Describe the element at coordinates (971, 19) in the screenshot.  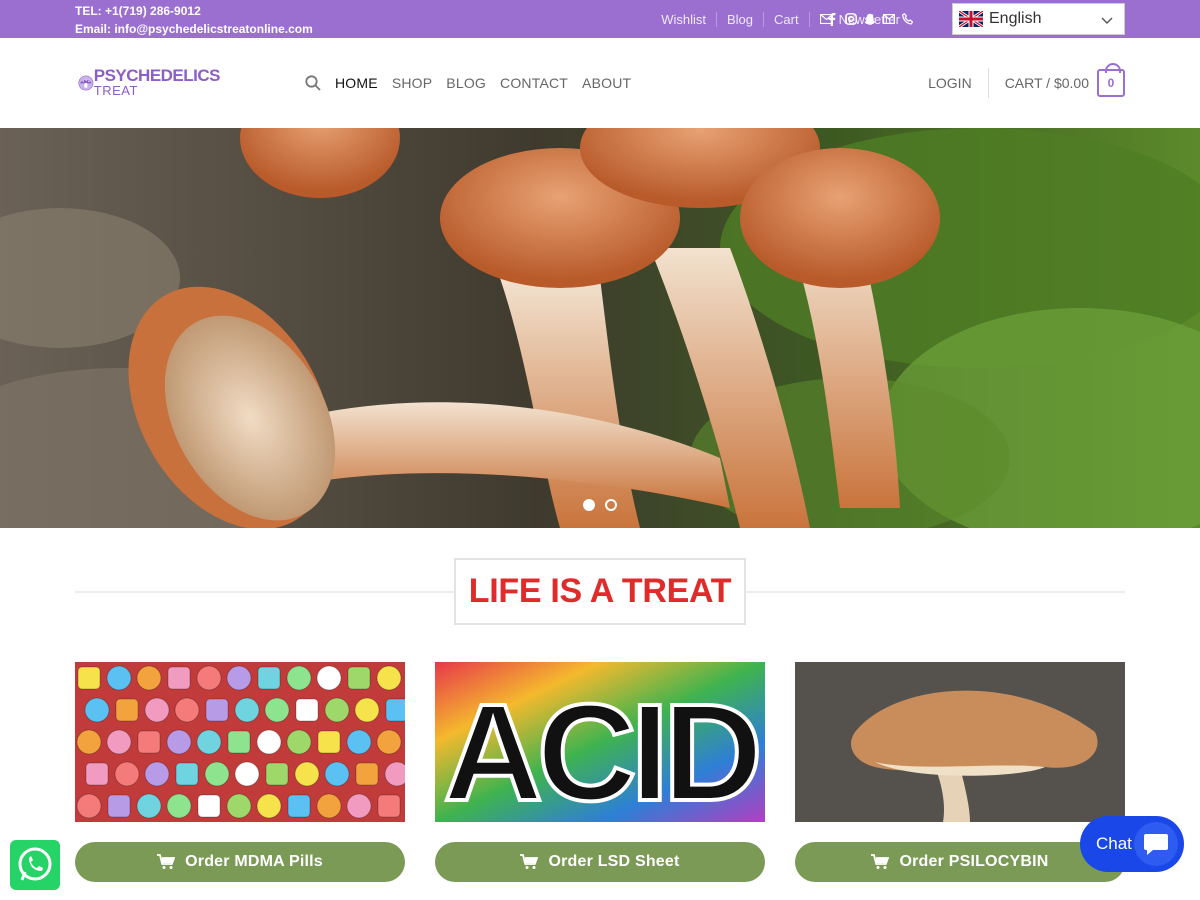
I see `uk-flag-icon` at that location.